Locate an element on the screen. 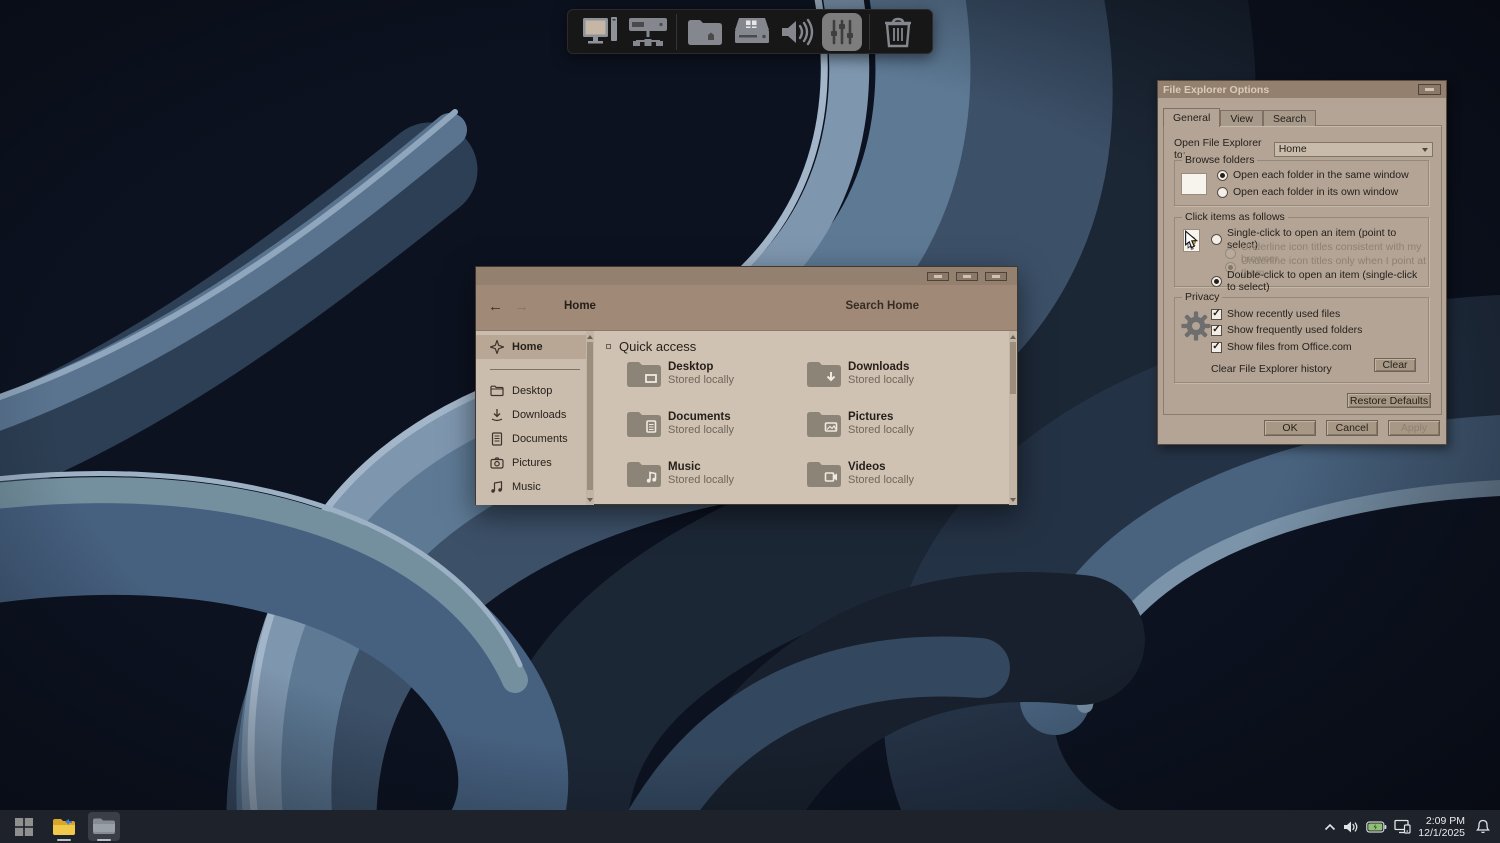 Image resolution: width=1500 pixels, height=843 pixels. item-name: Documents is located at coordinates (699, 417).